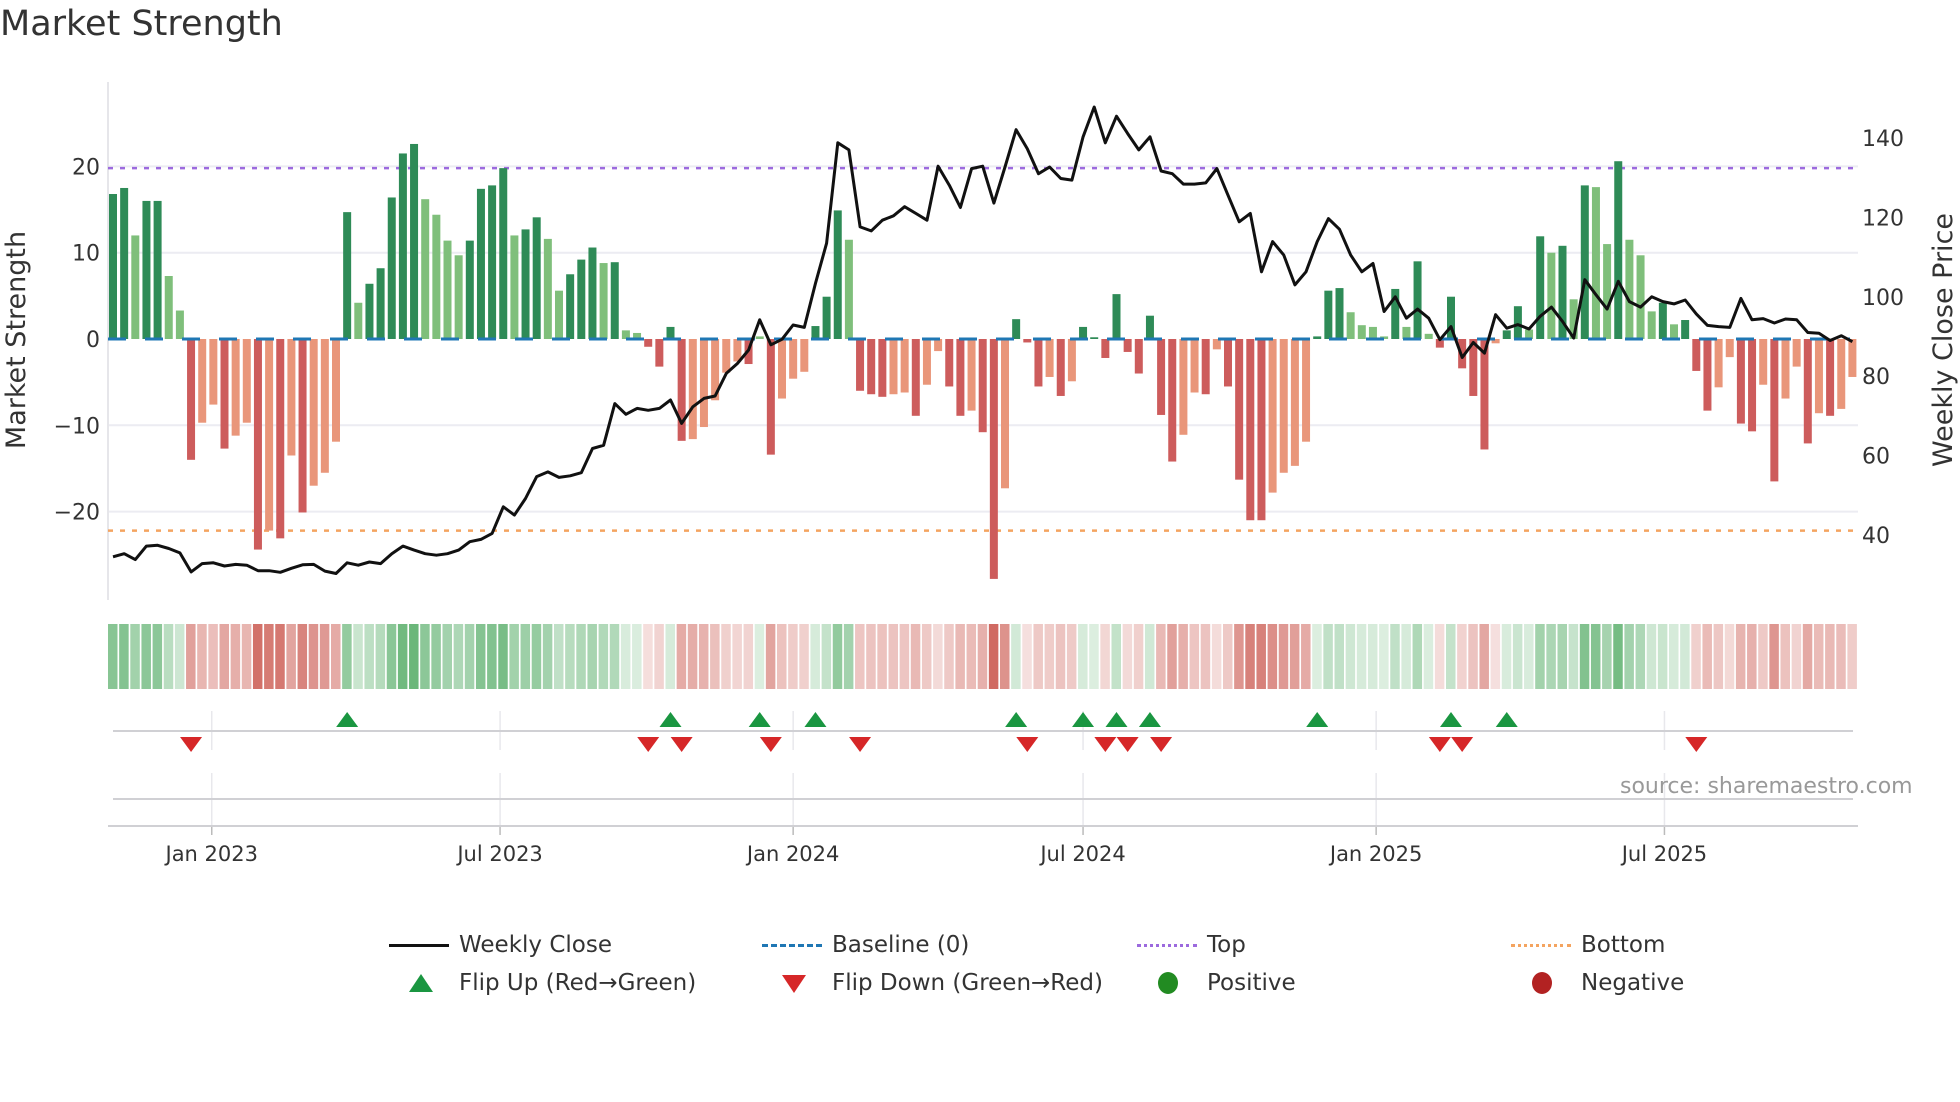 The height and width of the screenshot is (1102, 1960). Describe the element at coordinates (1876, 536) in the screenshot. I see `y2-tick-label: 40` at that location.